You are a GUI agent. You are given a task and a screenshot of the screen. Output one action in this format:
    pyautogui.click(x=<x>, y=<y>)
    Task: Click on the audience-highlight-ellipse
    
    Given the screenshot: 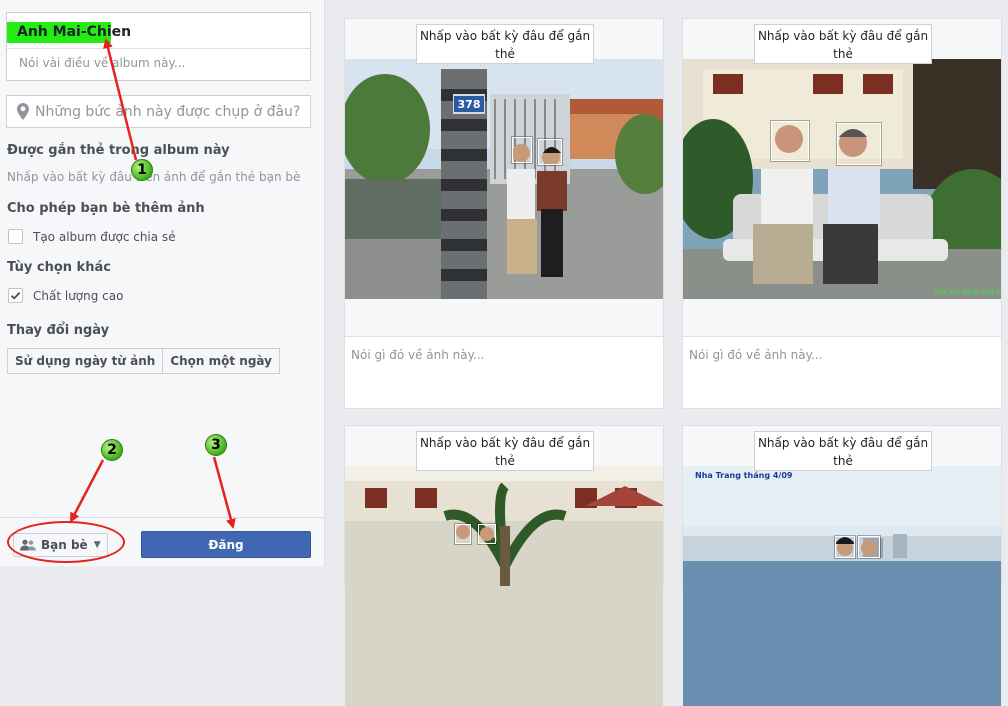 What is the action you would take?
    pyautogui.click(x=66, y=542)
    